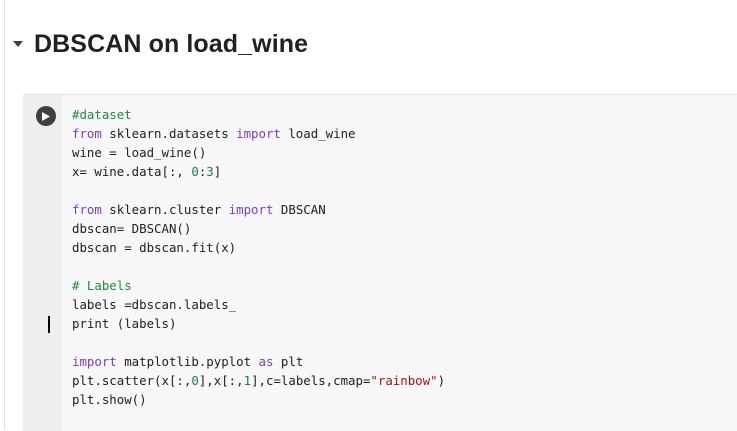  I want to click on code-line: import matplotlib.pyplot as plt, so click(404, 361).